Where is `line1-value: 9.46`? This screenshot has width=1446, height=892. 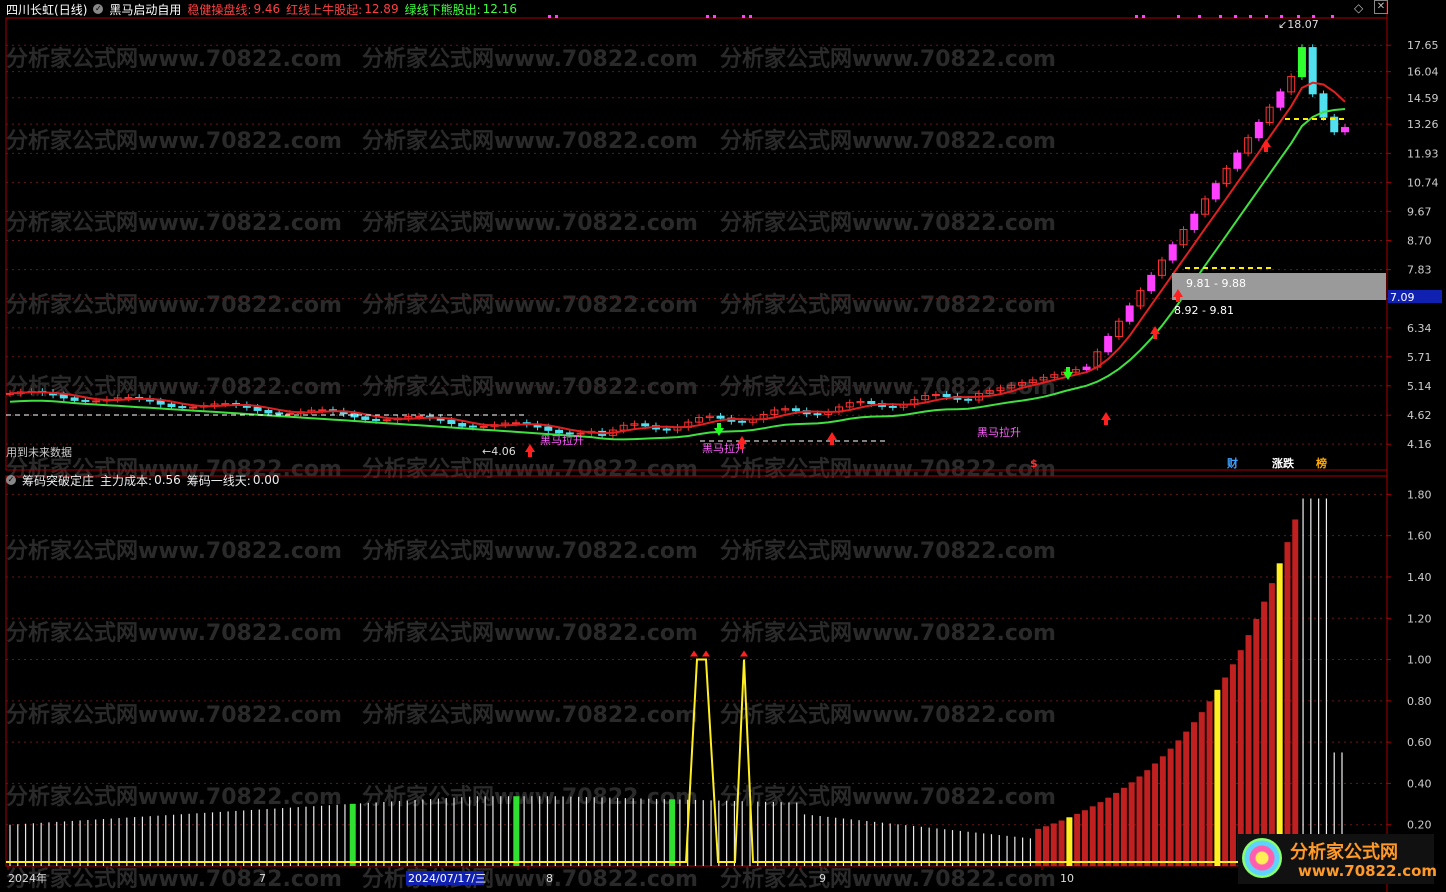
line1-value: 9.46 is located at coordinates (267, 9).